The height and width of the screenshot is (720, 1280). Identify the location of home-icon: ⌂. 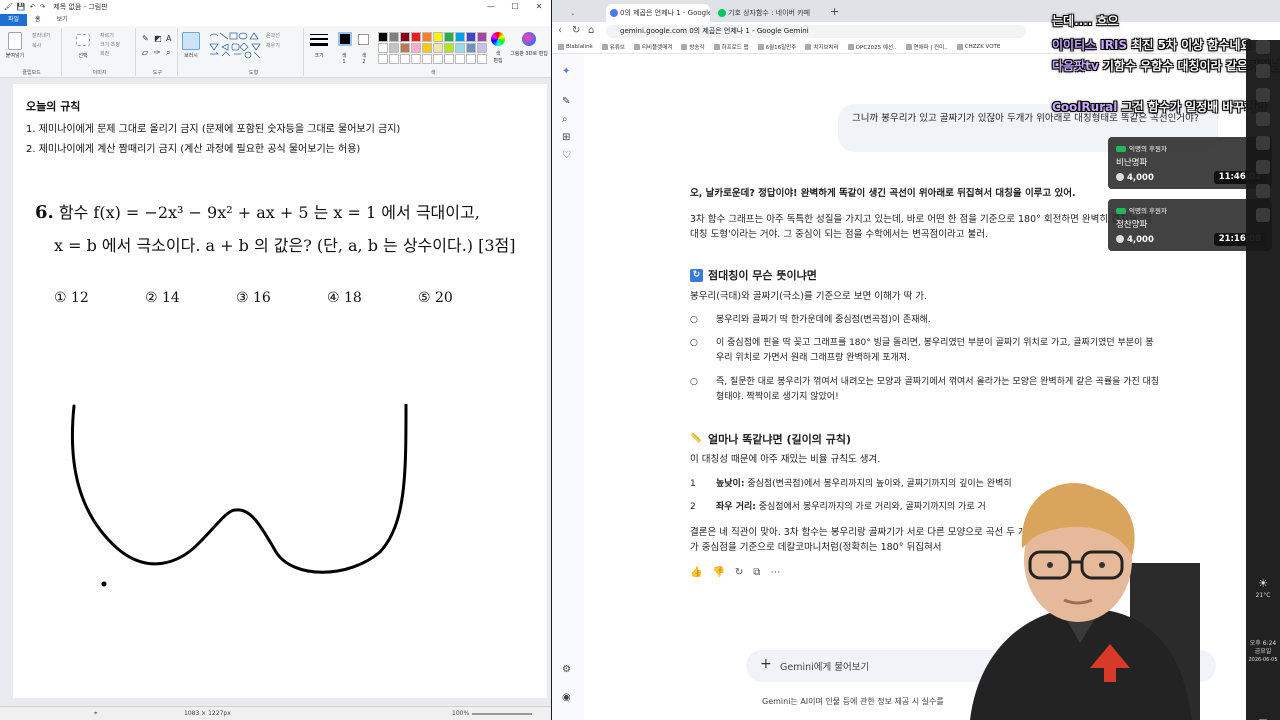
(591, 30).